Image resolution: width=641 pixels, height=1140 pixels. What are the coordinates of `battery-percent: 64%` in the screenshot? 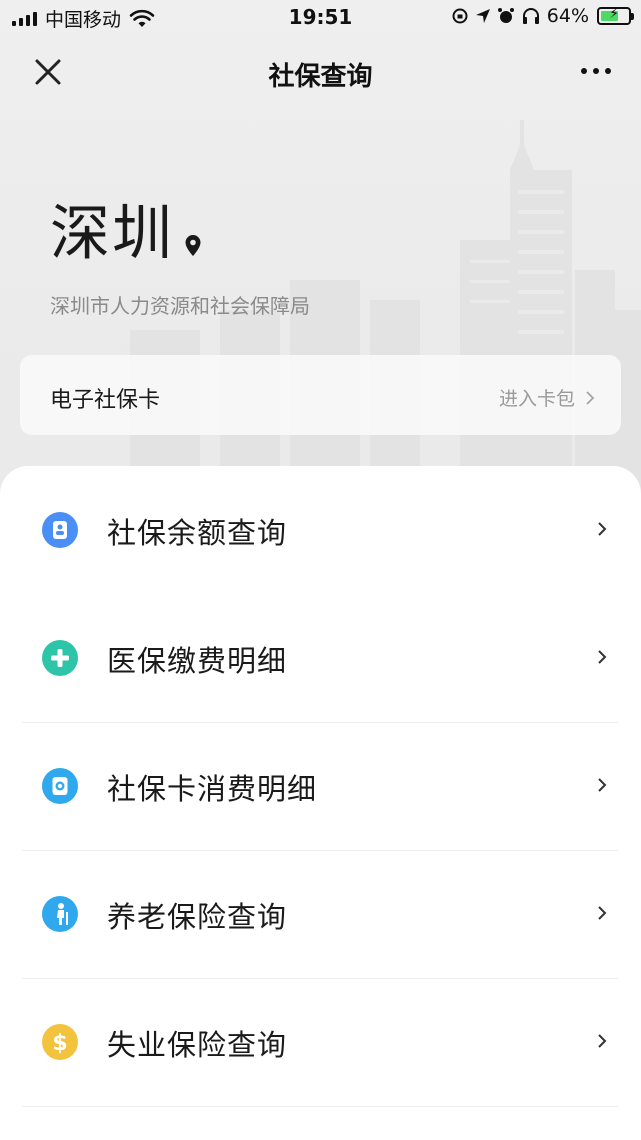 It's located at (567, 16).